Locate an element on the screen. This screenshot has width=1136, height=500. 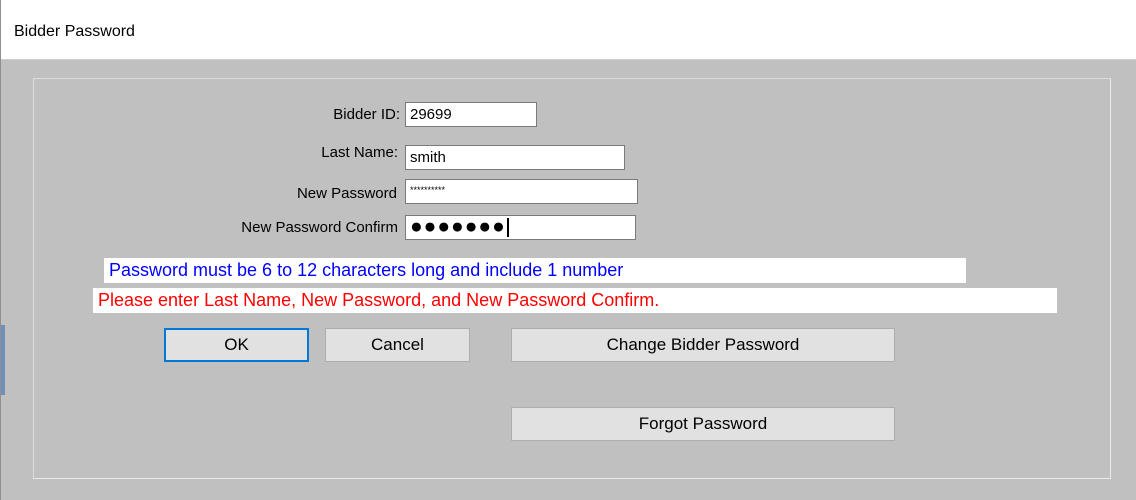
forgot-password-button: Forgot Password is located at coordinates (703, 424).